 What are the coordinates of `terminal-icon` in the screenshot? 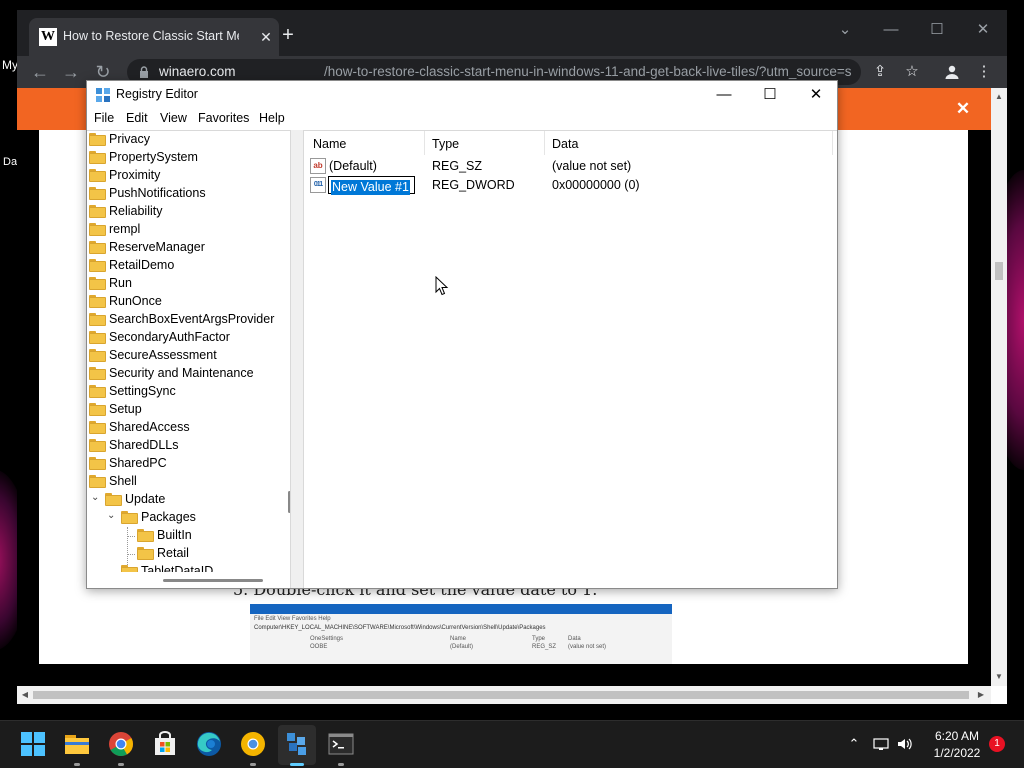 It's located at (341, 744).